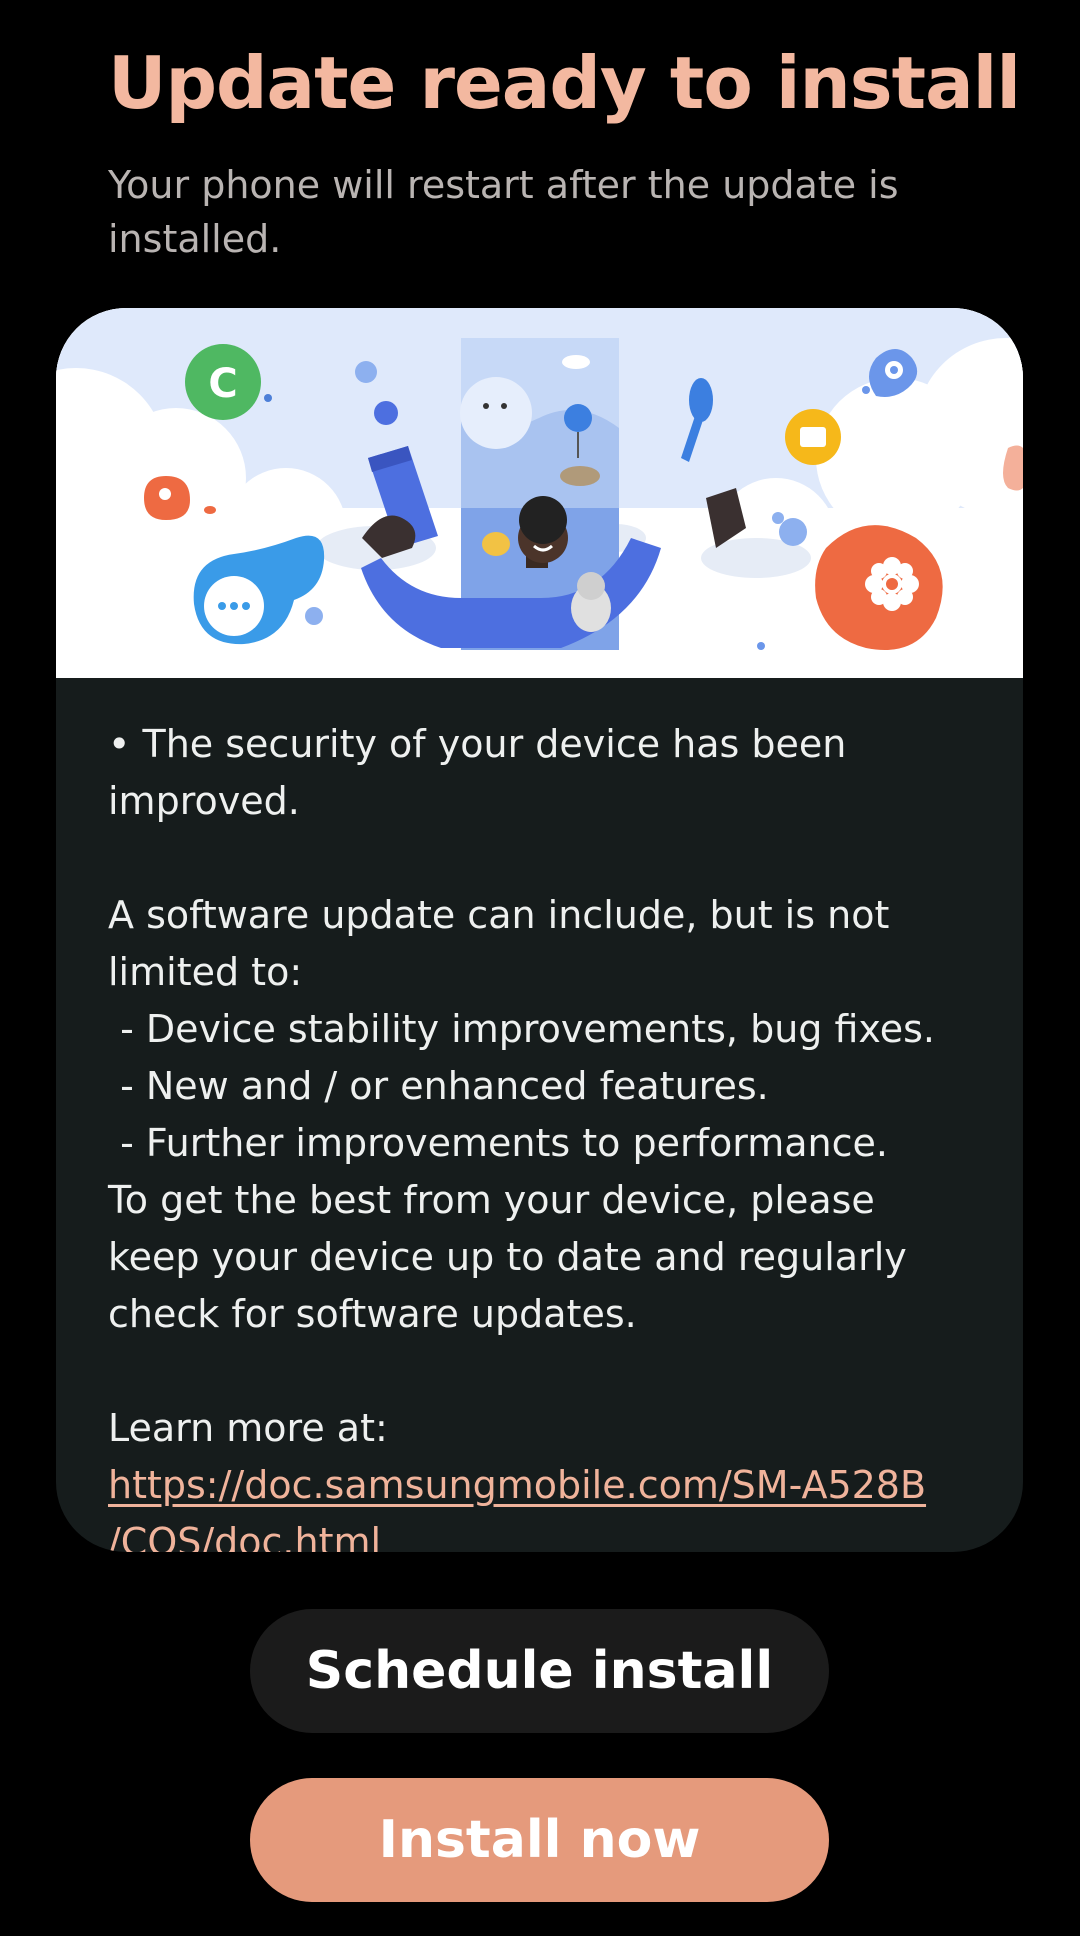 The image size is (1080, 1936). Describe the element at coordinates (372, 1314) in the screenshot. I see `release-note-line: check for software updates.` at that location.